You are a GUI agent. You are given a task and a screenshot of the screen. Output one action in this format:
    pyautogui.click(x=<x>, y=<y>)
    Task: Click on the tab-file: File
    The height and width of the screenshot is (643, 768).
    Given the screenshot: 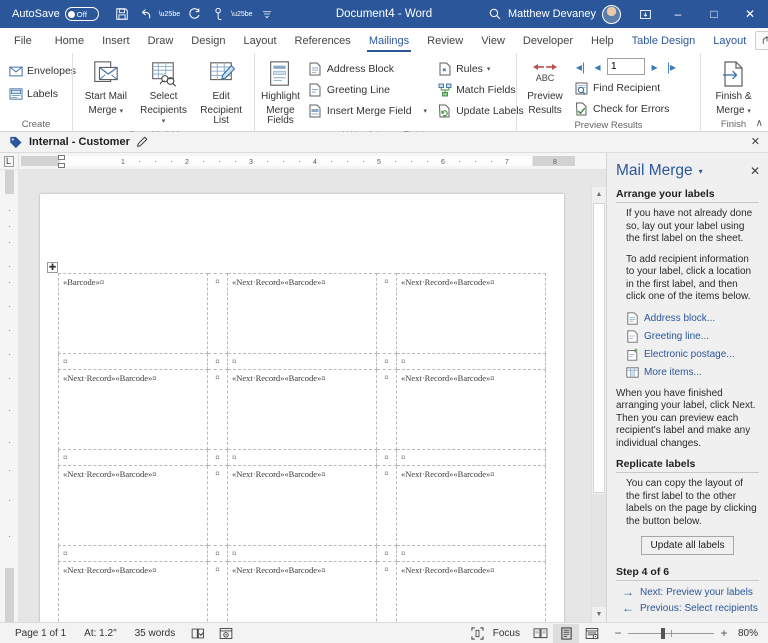 What is the action you would take?
    pyautogui.click(x=23, y=40)
    